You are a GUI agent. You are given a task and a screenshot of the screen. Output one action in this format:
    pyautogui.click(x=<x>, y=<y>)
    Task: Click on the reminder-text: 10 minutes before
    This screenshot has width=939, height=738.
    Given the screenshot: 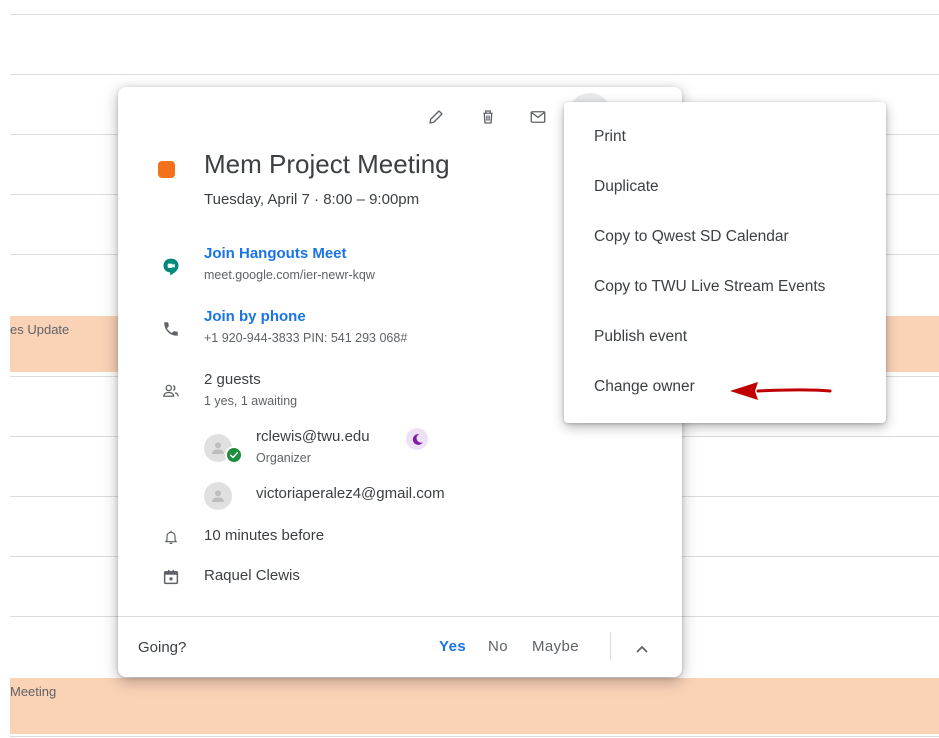 What is the action you would take?
    pyautogui.click(x=264, y=535)
    